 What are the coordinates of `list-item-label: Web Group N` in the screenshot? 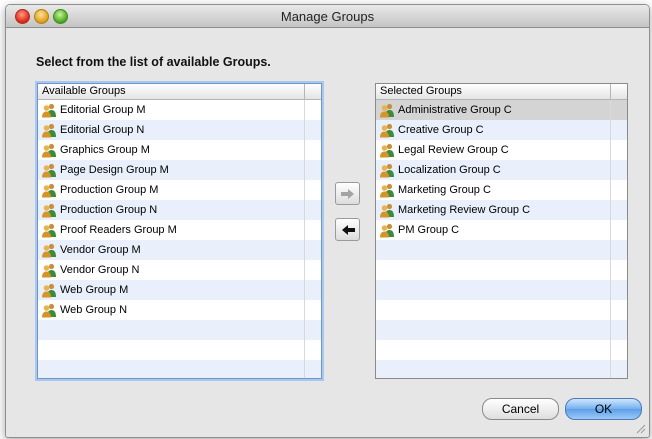 It's located at (94, 310).